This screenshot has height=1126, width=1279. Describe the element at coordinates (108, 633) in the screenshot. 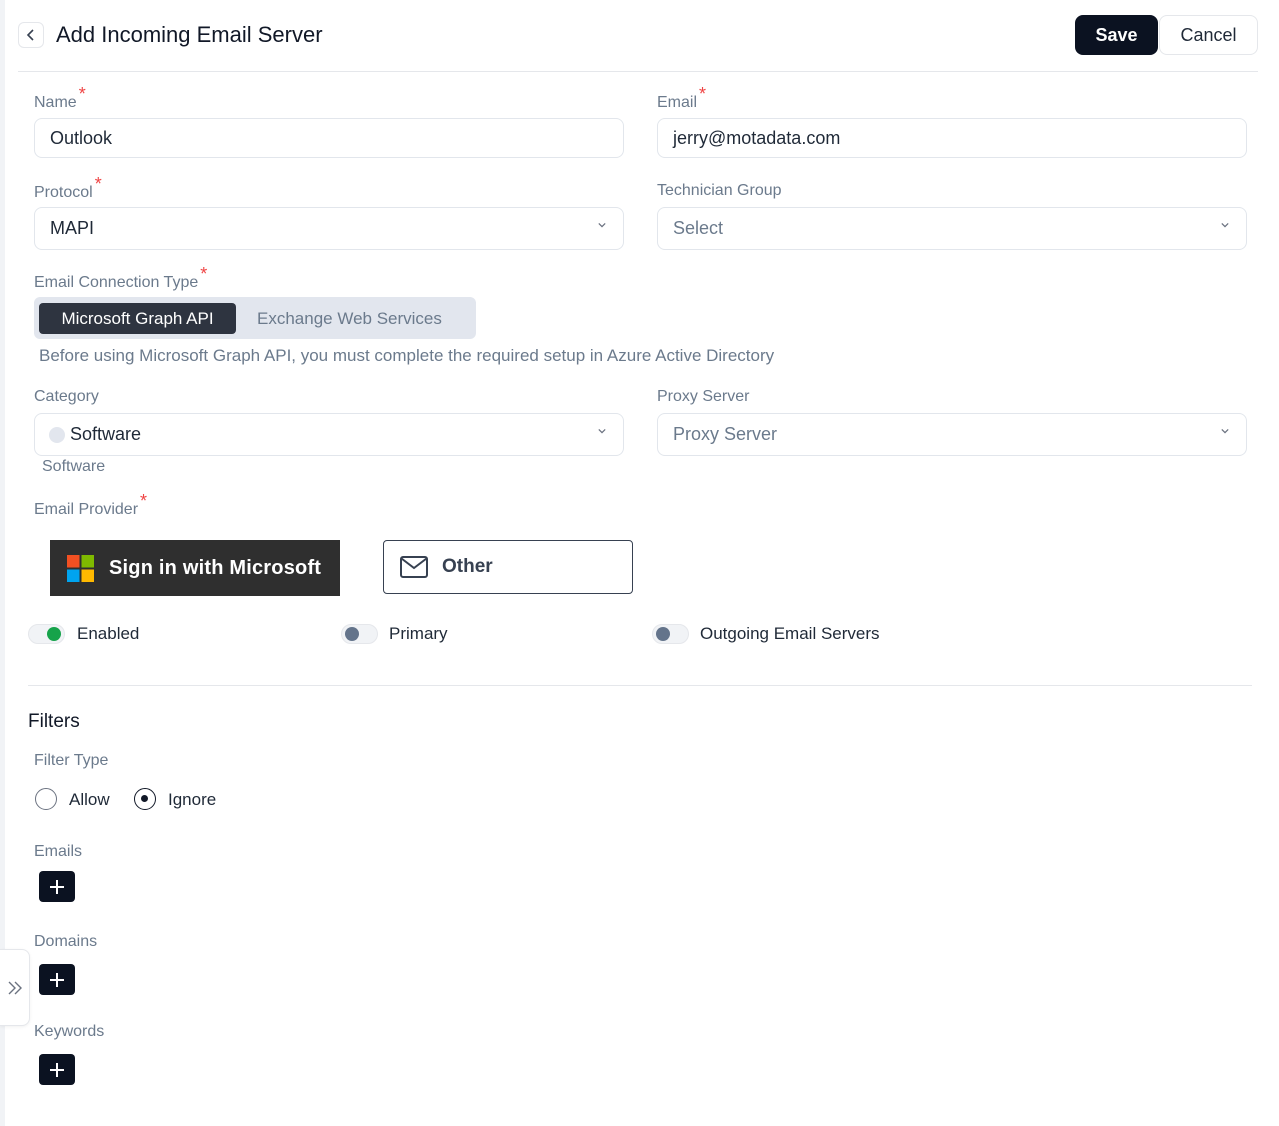

I see `enabled-label: Enabled` at that location.